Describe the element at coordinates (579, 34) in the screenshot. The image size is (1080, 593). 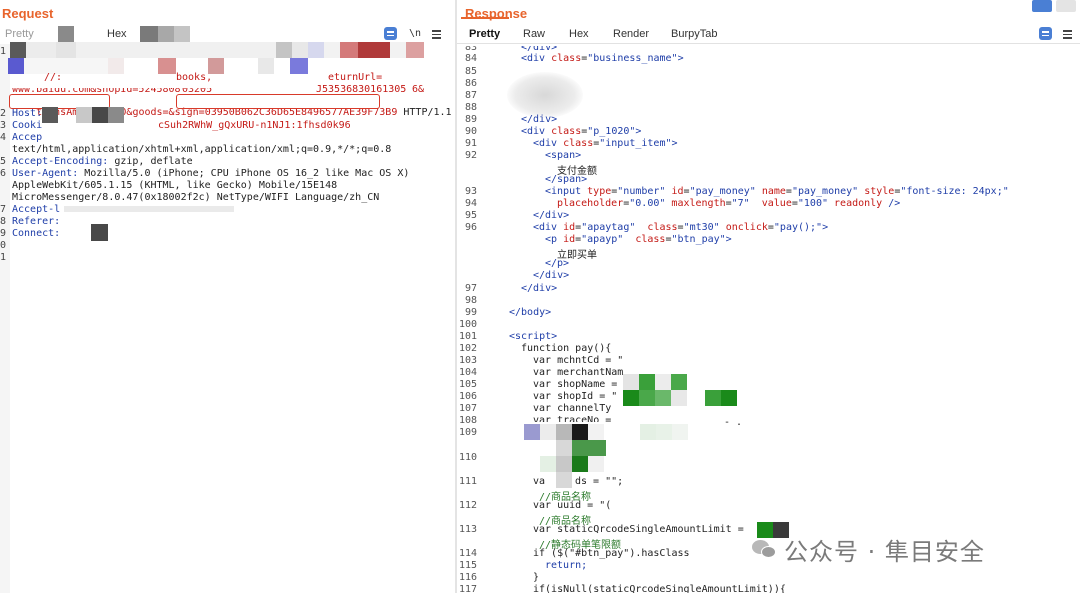
I see `response-tab-hex: Hex` at that location.